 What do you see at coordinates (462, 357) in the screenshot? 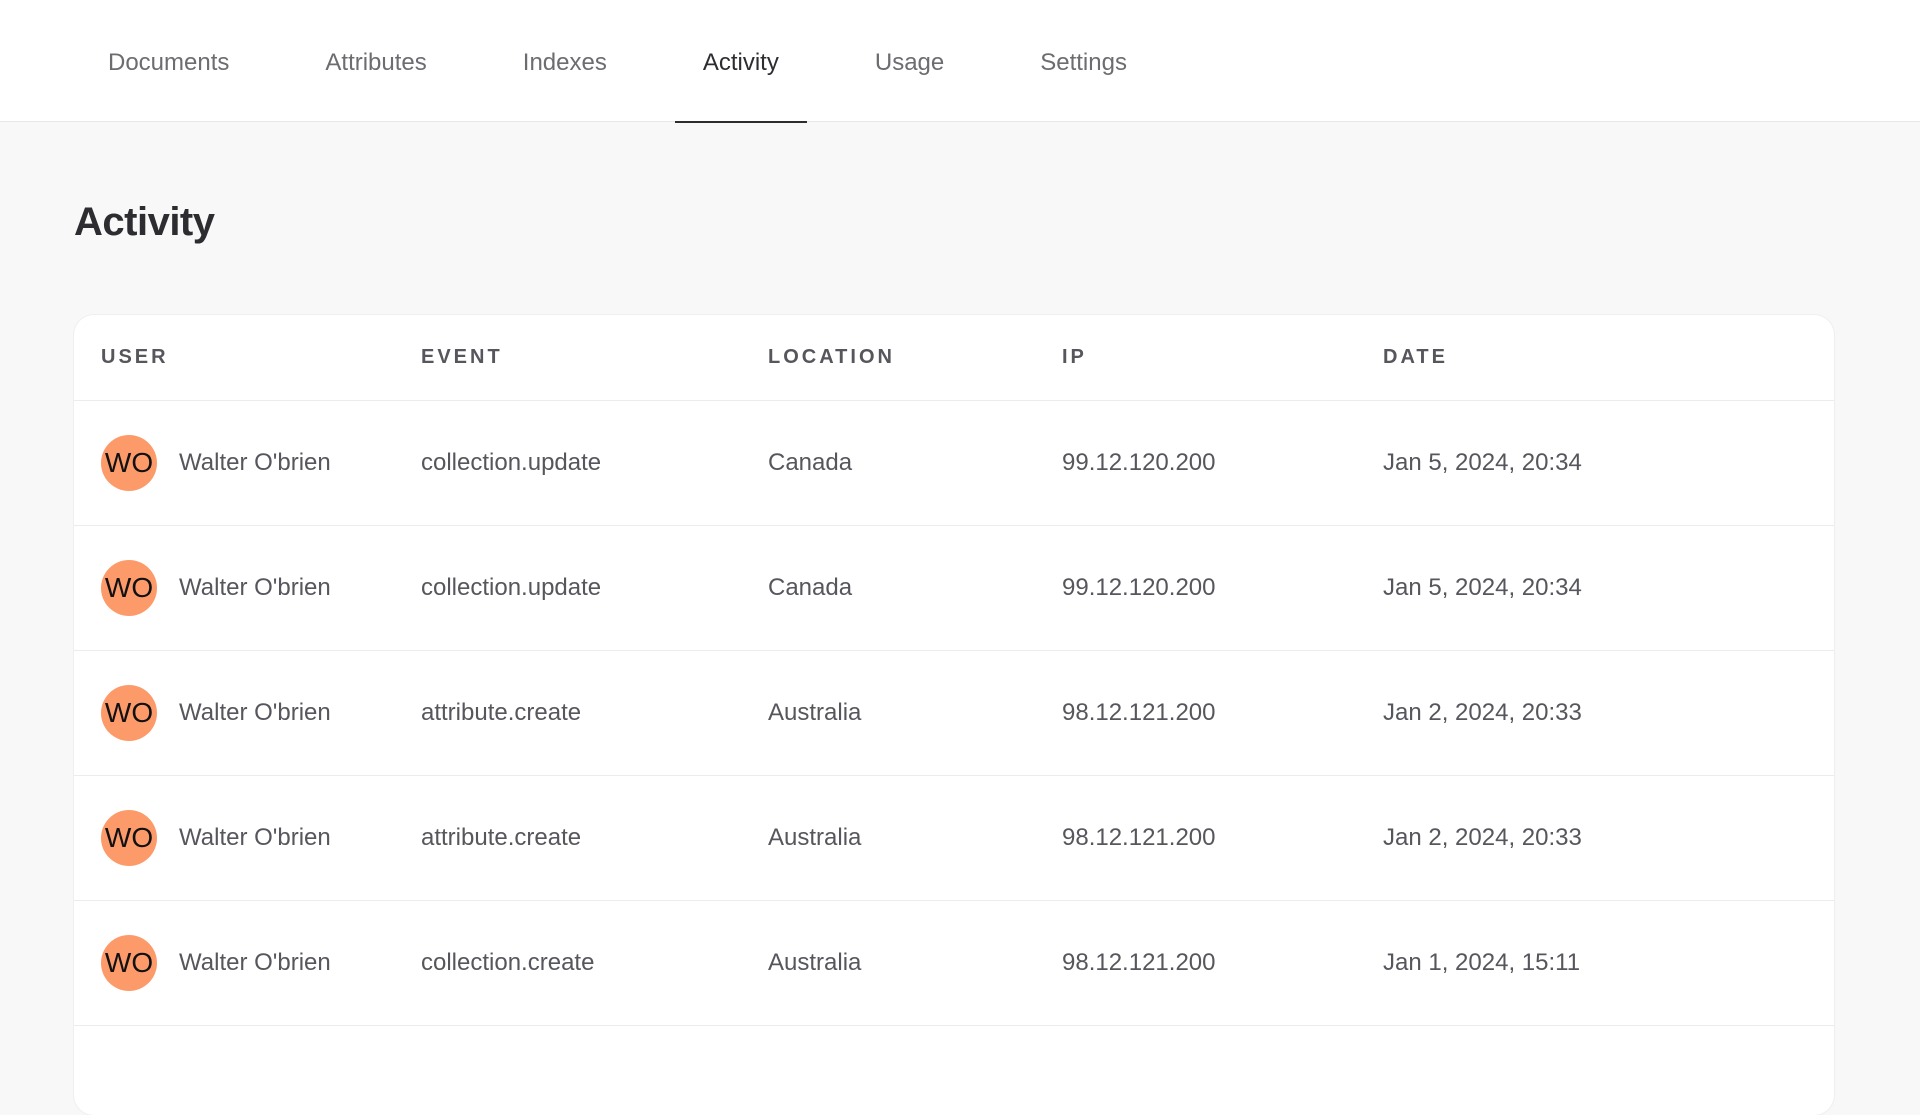
I see `column-header-event: EVENT` at bounding box center [462, 357].